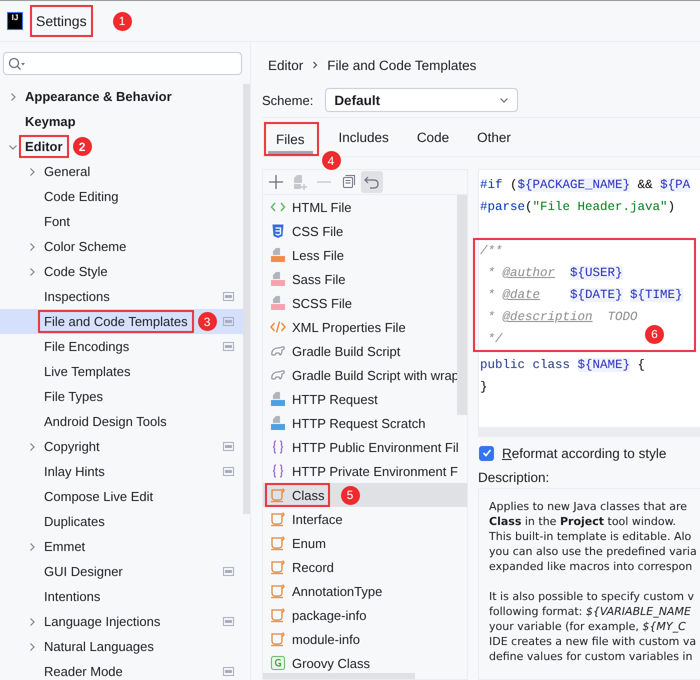 This screenshot has width=700, height=680. What do you see at coordinates (121, 669) in the screenshot?
I see `tree-item: Reader Mode` at bounding box center [121, 669].